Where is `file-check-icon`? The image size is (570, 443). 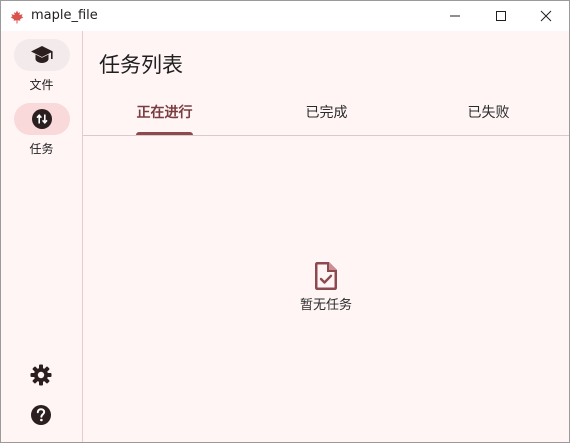
file-check-icon is located at coordinates (326, 276).